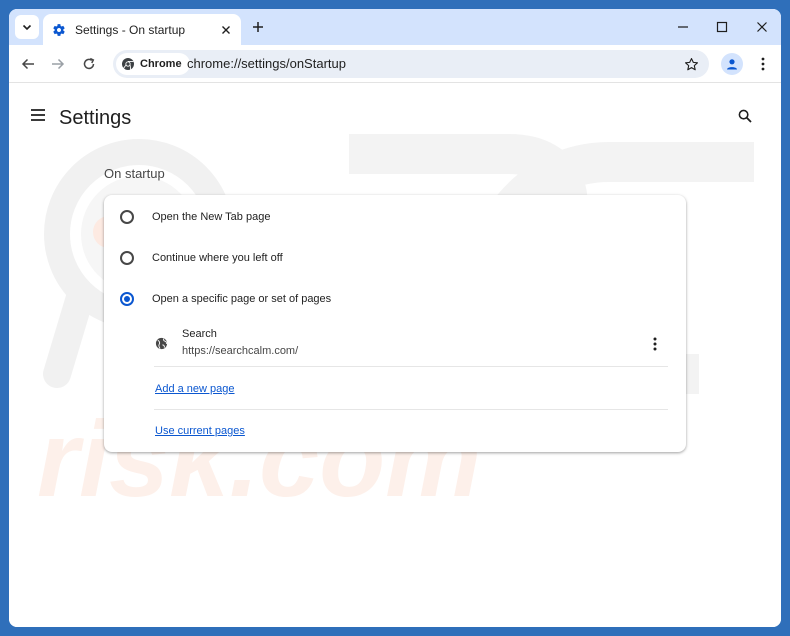 The width and height of the screenshot is (790, 636). I want to click on arrow-right-icon, so click(58, 64).